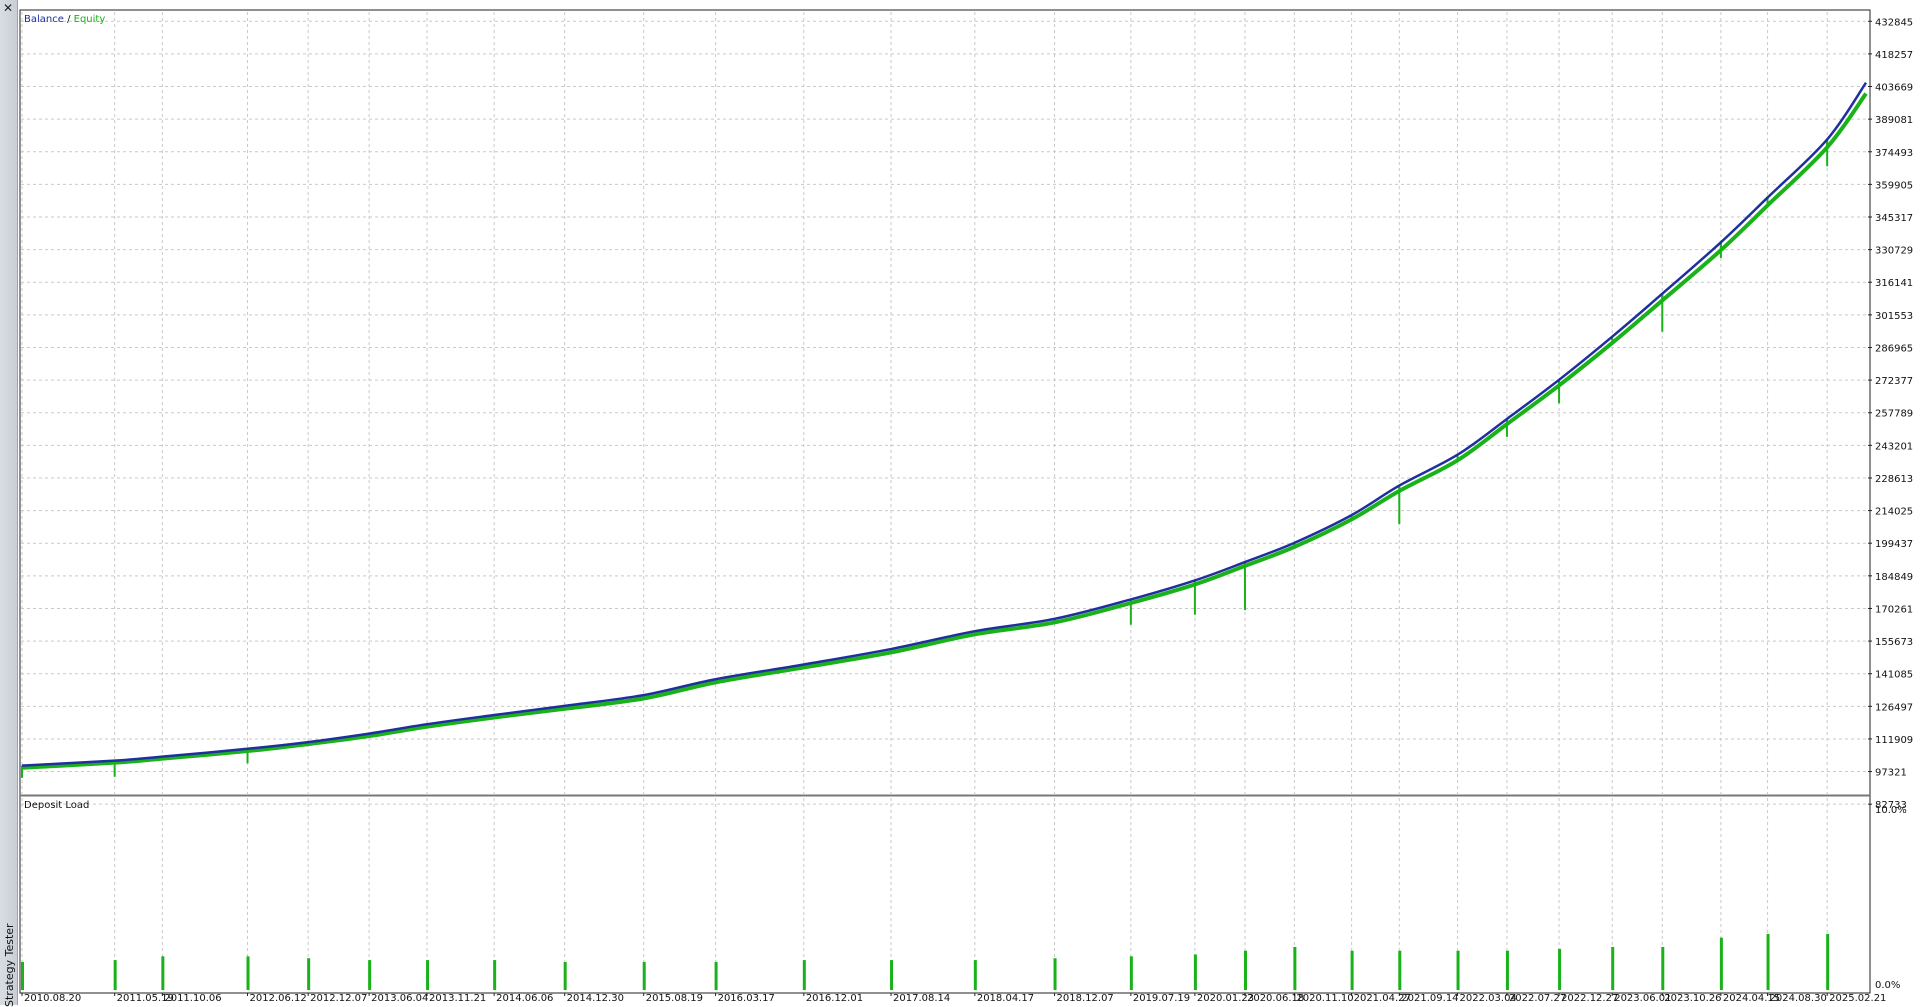  I want to click on y-tick-label: 126497, so click(1894, 707).